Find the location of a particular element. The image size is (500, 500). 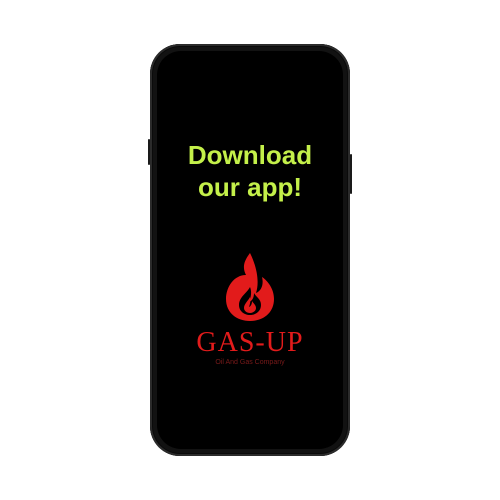

brand-name: GAS-UP is located at coordinates (250, 342).